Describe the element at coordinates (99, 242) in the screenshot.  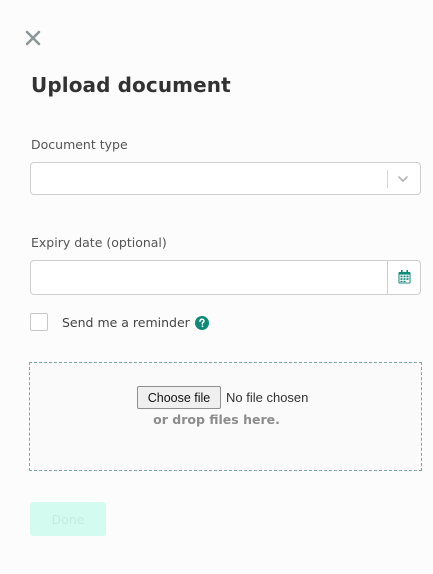
I see `expiry-date-label: Expiry date (optional)` at that location.